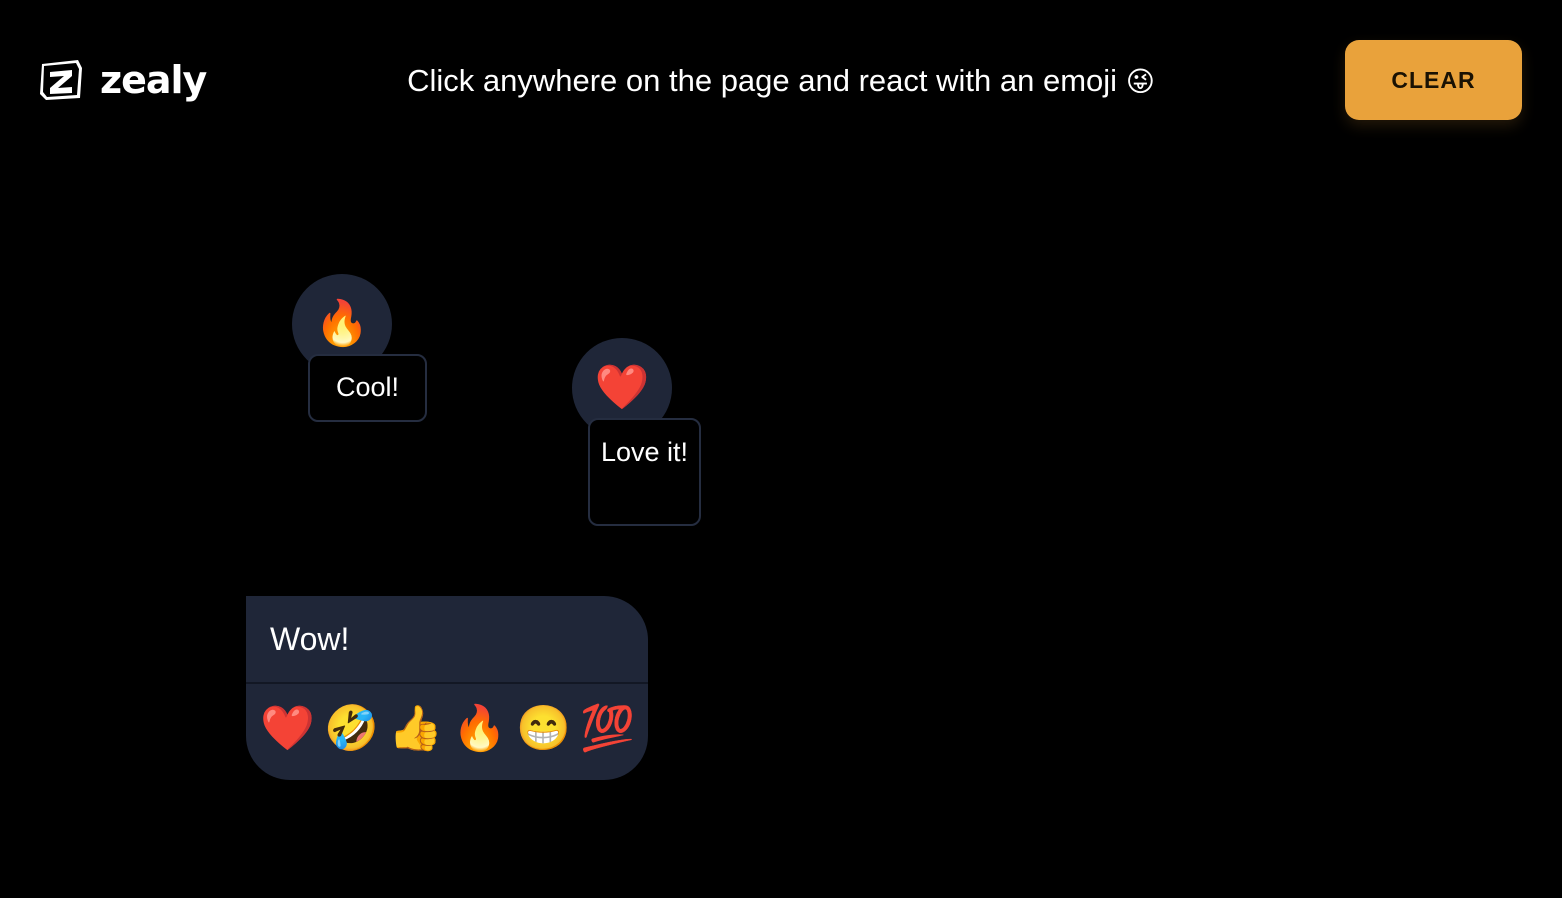 Image resolution: width=1562 pixels, height=898 pixels. I want to click on comment-input, so click(447, 639).